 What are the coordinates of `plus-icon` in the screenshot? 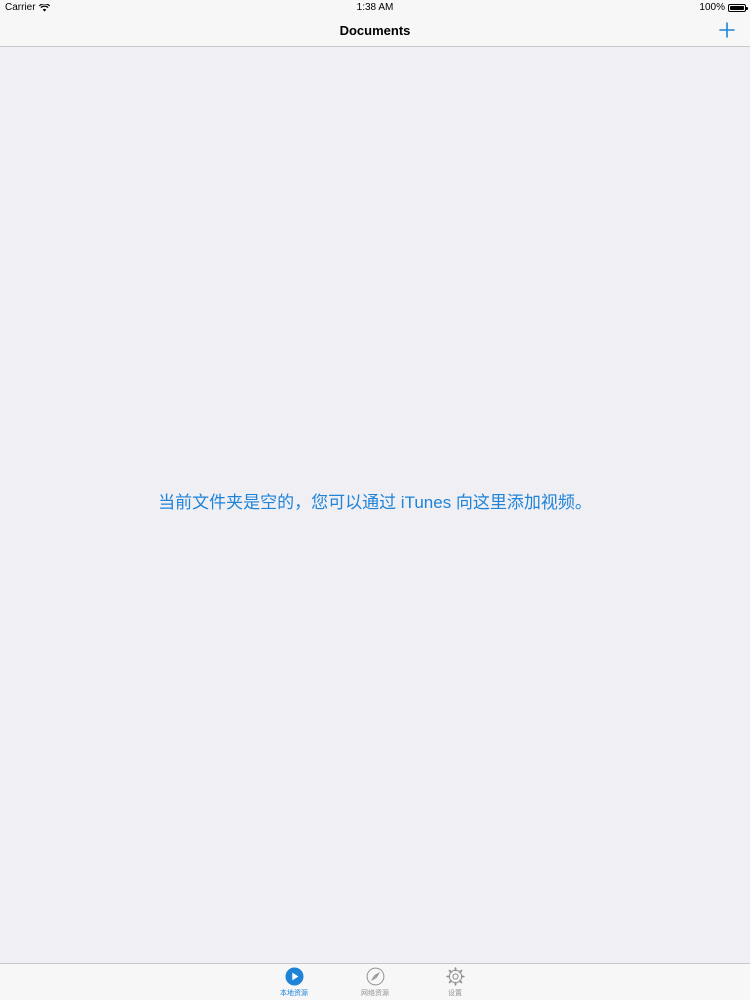 It's located at (727, 30).